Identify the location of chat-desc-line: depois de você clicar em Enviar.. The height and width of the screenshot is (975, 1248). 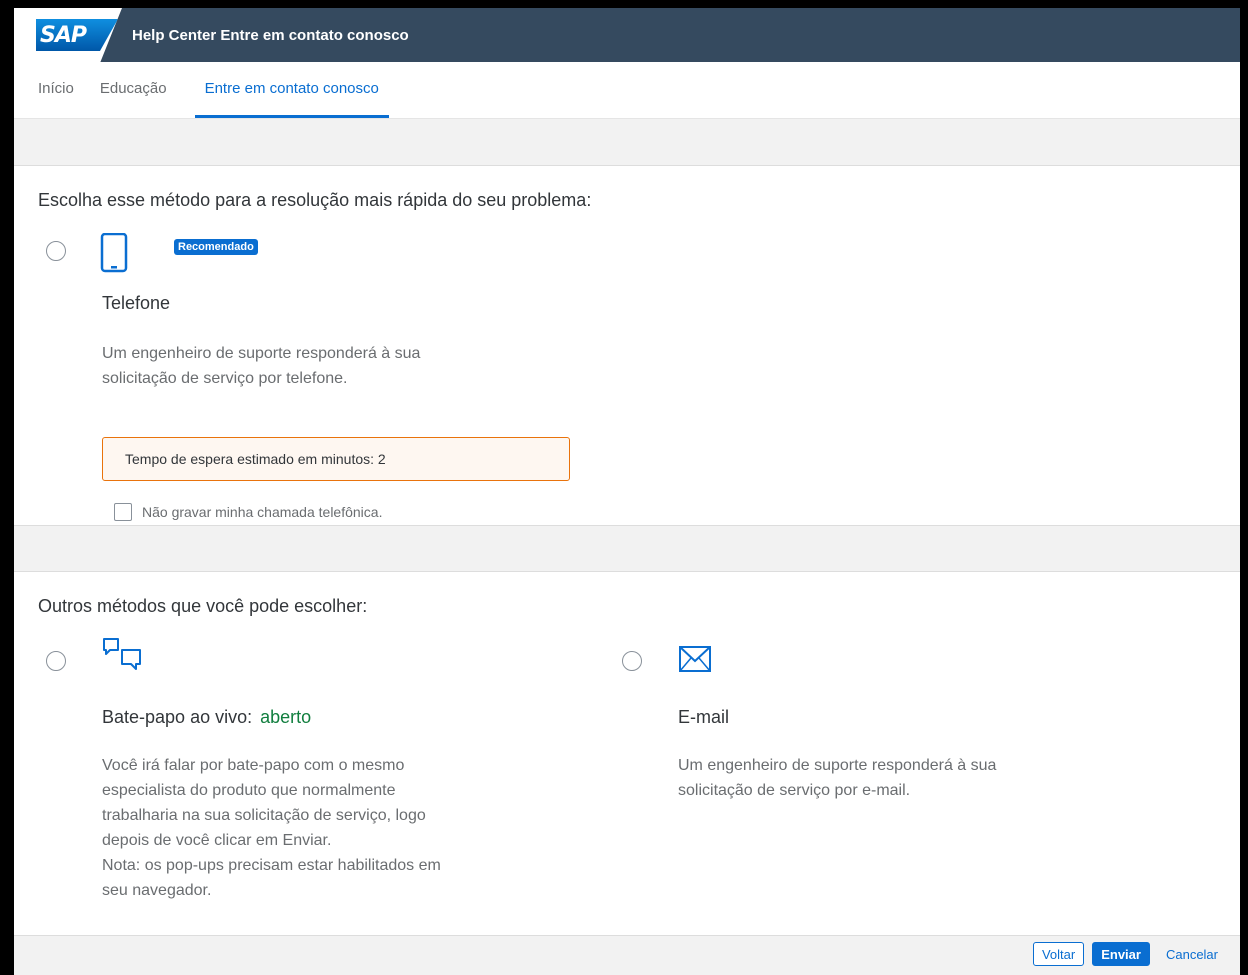
(217, 840).